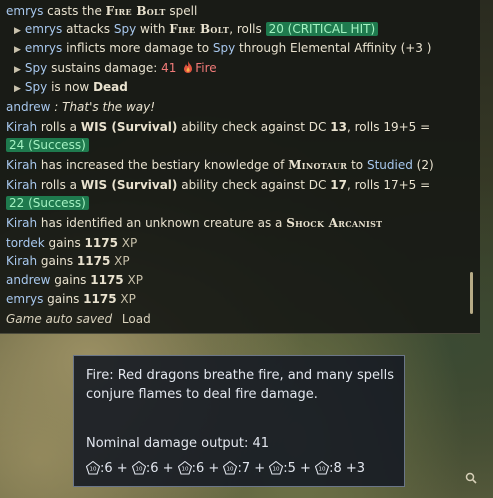  I want to click on dice-roll: 10:5 +, so click(292, 468).